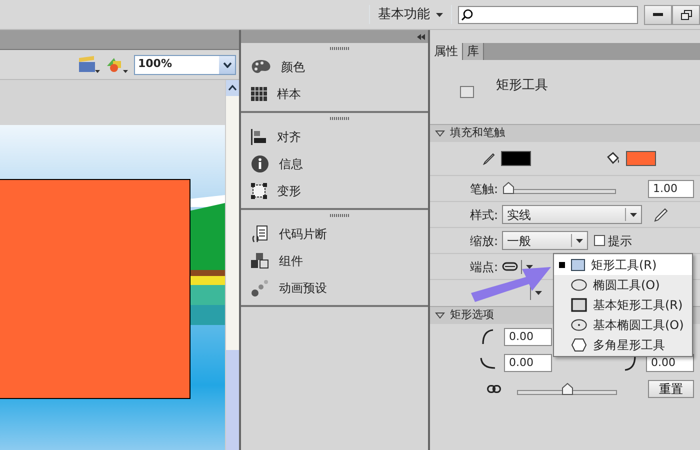  I want to click on tool-name: 矩形工具, so click(522, 86).